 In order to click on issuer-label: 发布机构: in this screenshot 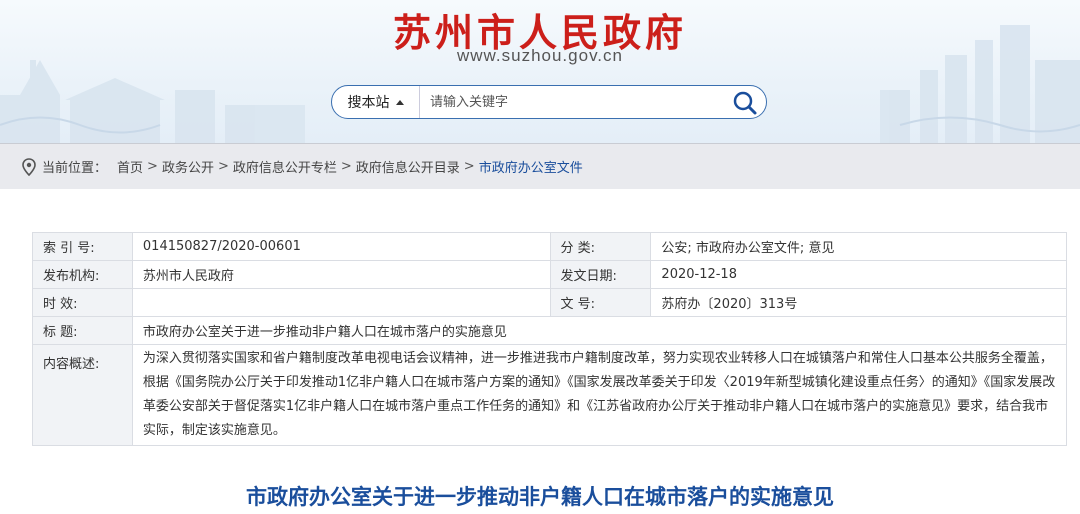, I will do `click(82, 274)`.